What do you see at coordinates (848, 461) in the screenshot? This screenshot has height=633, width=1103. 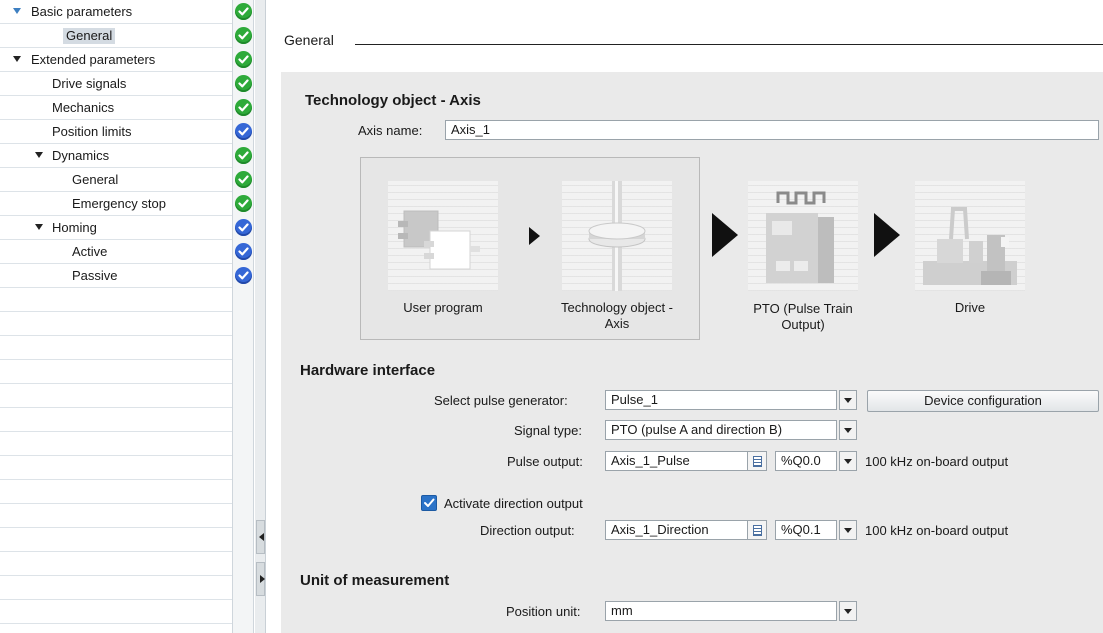 I see `pulse-output-address-dropdown-button` at bounding box center [848, 461].